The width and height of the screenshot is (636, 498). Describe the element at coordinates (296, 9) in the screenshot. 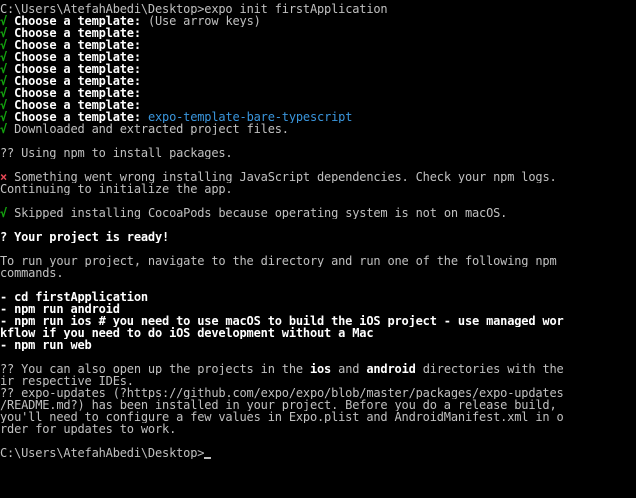

I see `entered-command: expo init firstApplication` at that location.